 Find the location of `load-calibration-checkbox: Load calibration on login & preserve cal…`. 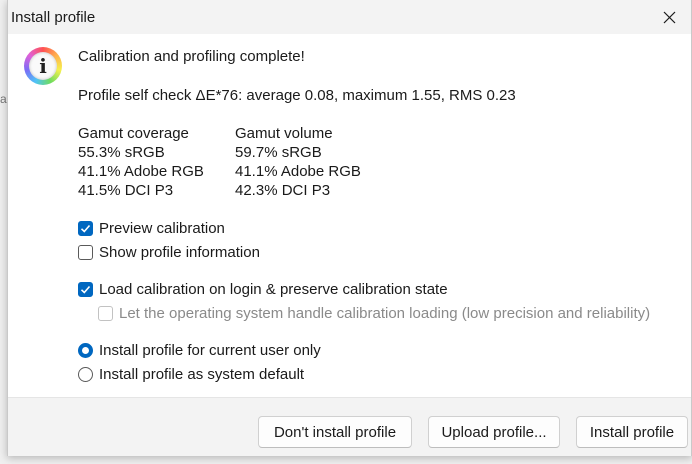

load-calibration-checkbox: Load calibration on login & preserve cal… is located at coordinates (263, 289).